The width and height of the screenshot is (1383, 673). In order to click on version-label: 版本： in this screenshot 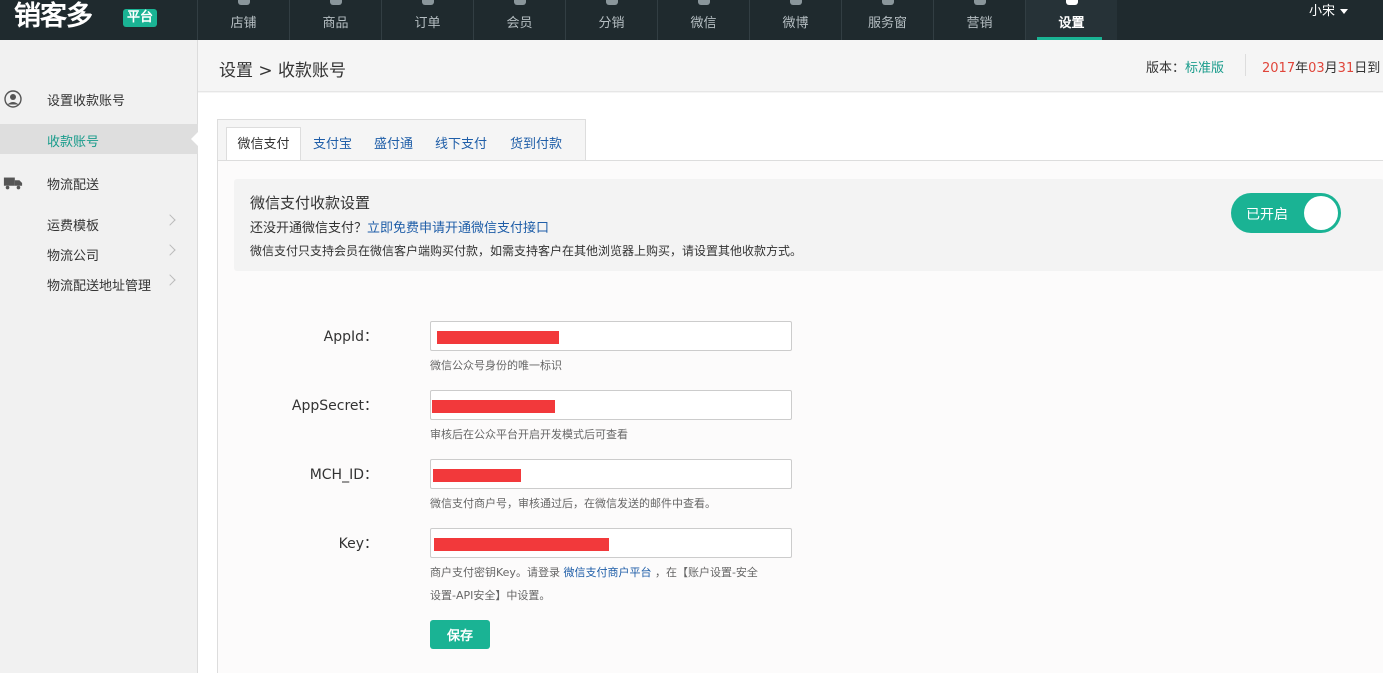, I will do `click(1166, 68)`.